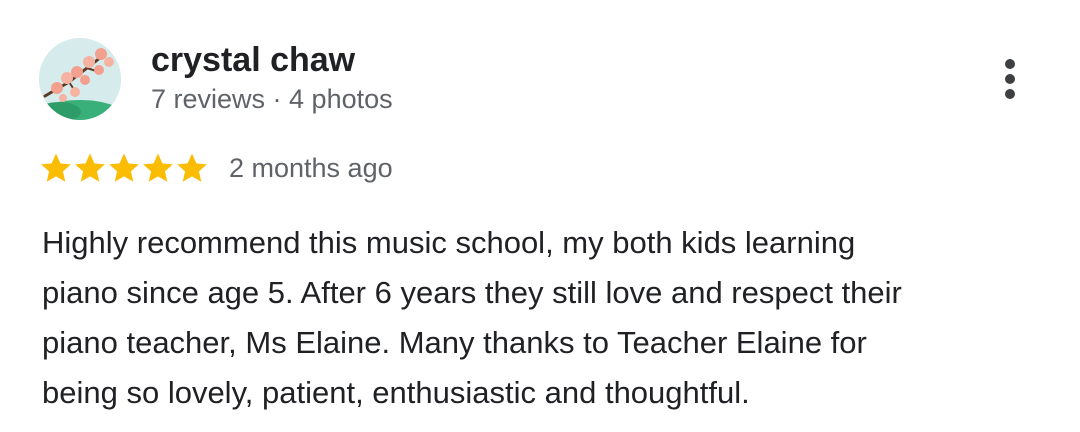  Describe the element at coordinates (216, 168) in the screenshot. I see `rating-row: 2 months ago` at that location.